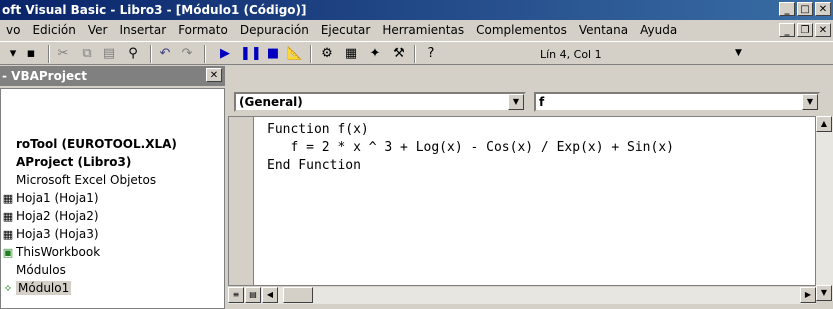 This screenshot has width=833, height=309. I want to click on project-explorer-icon: ⚙, so click(327, 54).